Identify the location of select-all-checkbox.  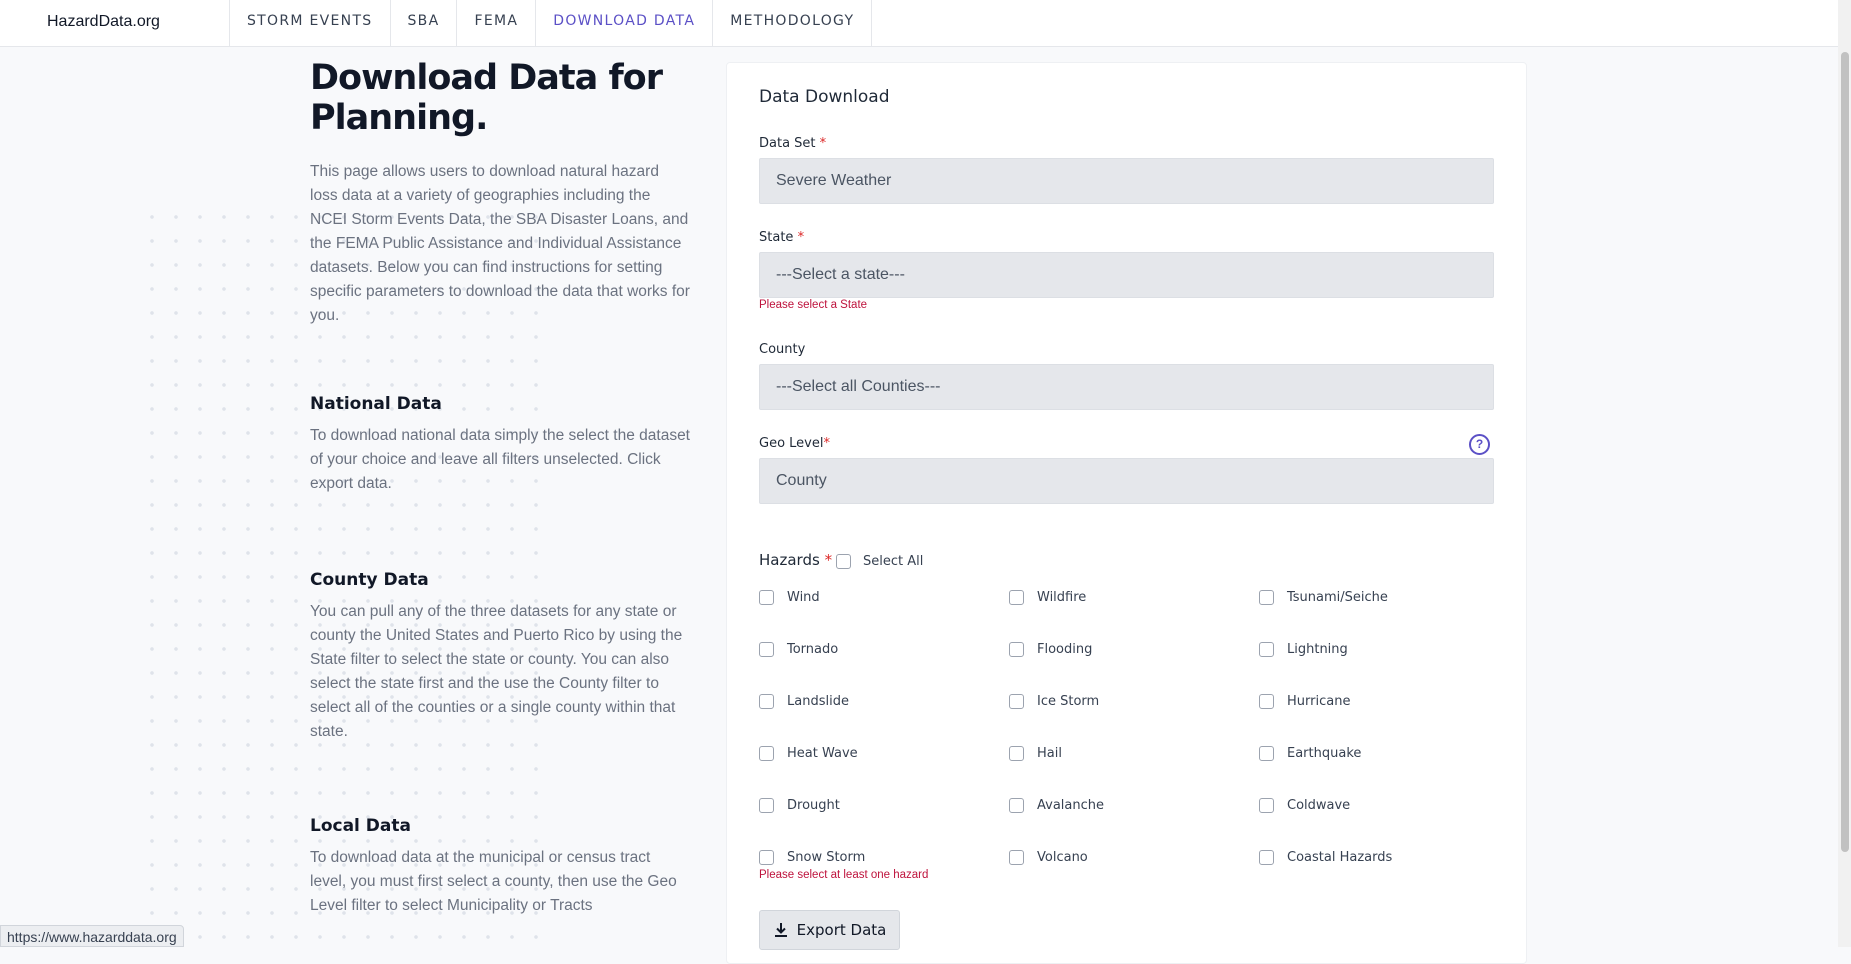
(843, 561).